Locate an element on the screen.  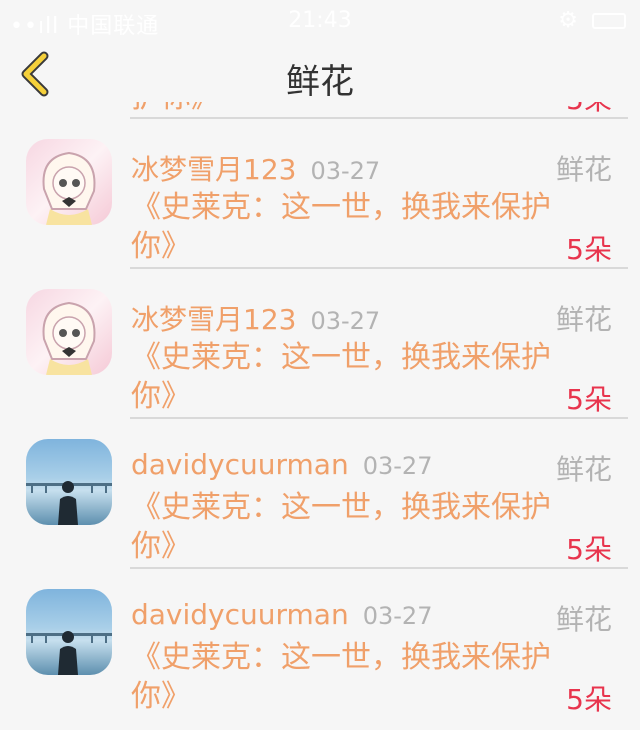
navigation-bar: 鲜花 is located at coordinates (320, 73).